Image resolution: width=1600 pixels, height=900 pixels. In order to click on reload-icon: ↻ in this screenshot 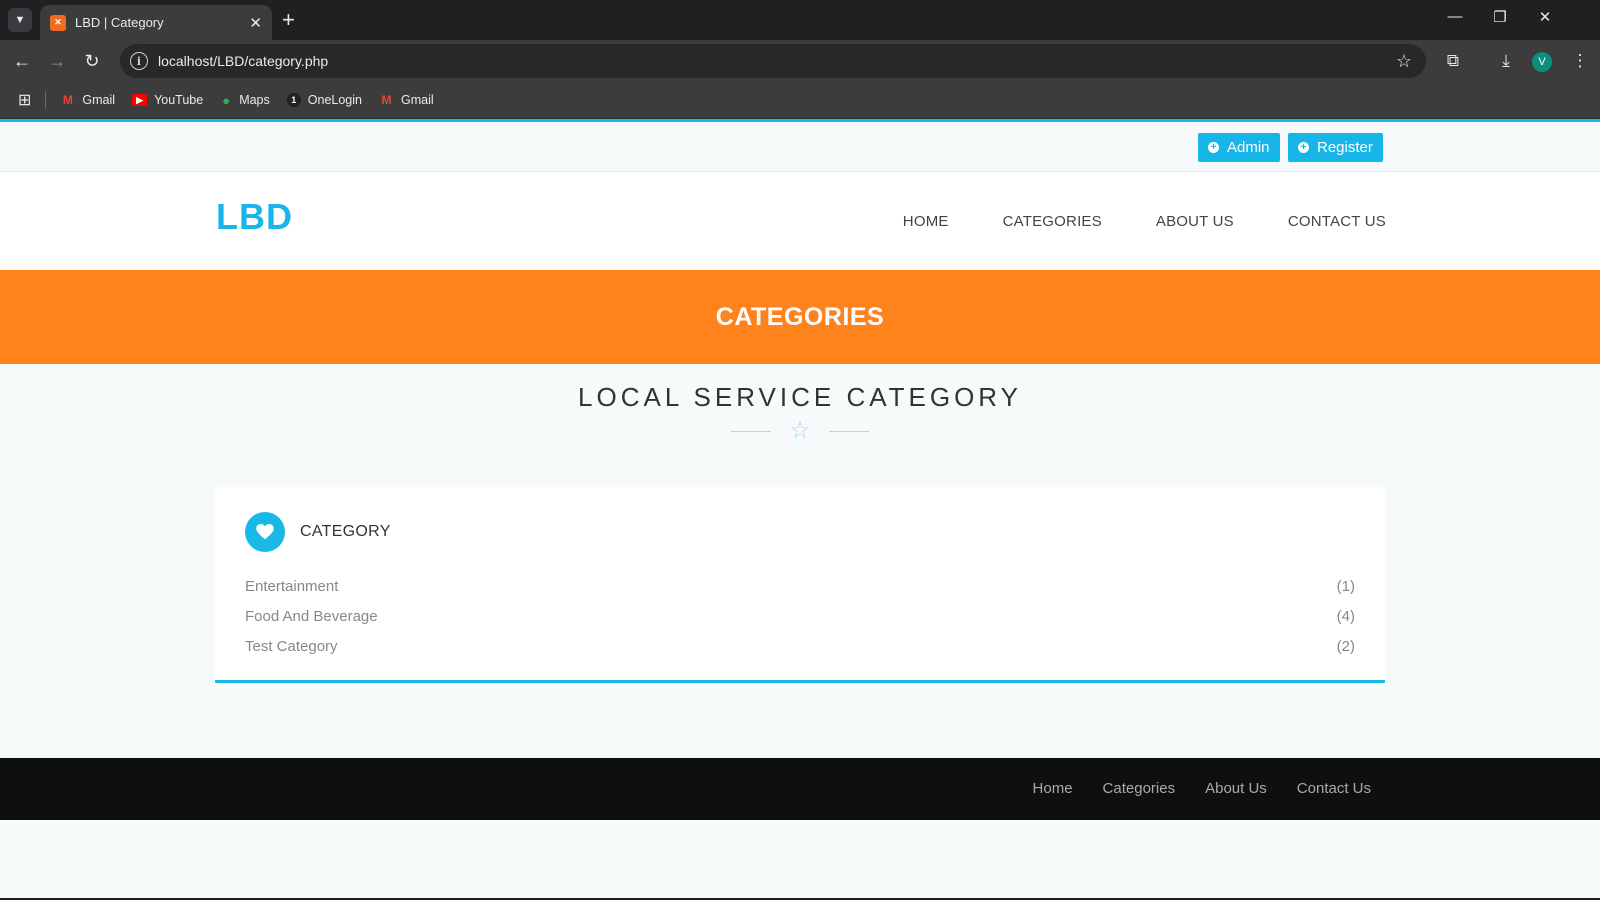, I will do `click(92, 61)`.